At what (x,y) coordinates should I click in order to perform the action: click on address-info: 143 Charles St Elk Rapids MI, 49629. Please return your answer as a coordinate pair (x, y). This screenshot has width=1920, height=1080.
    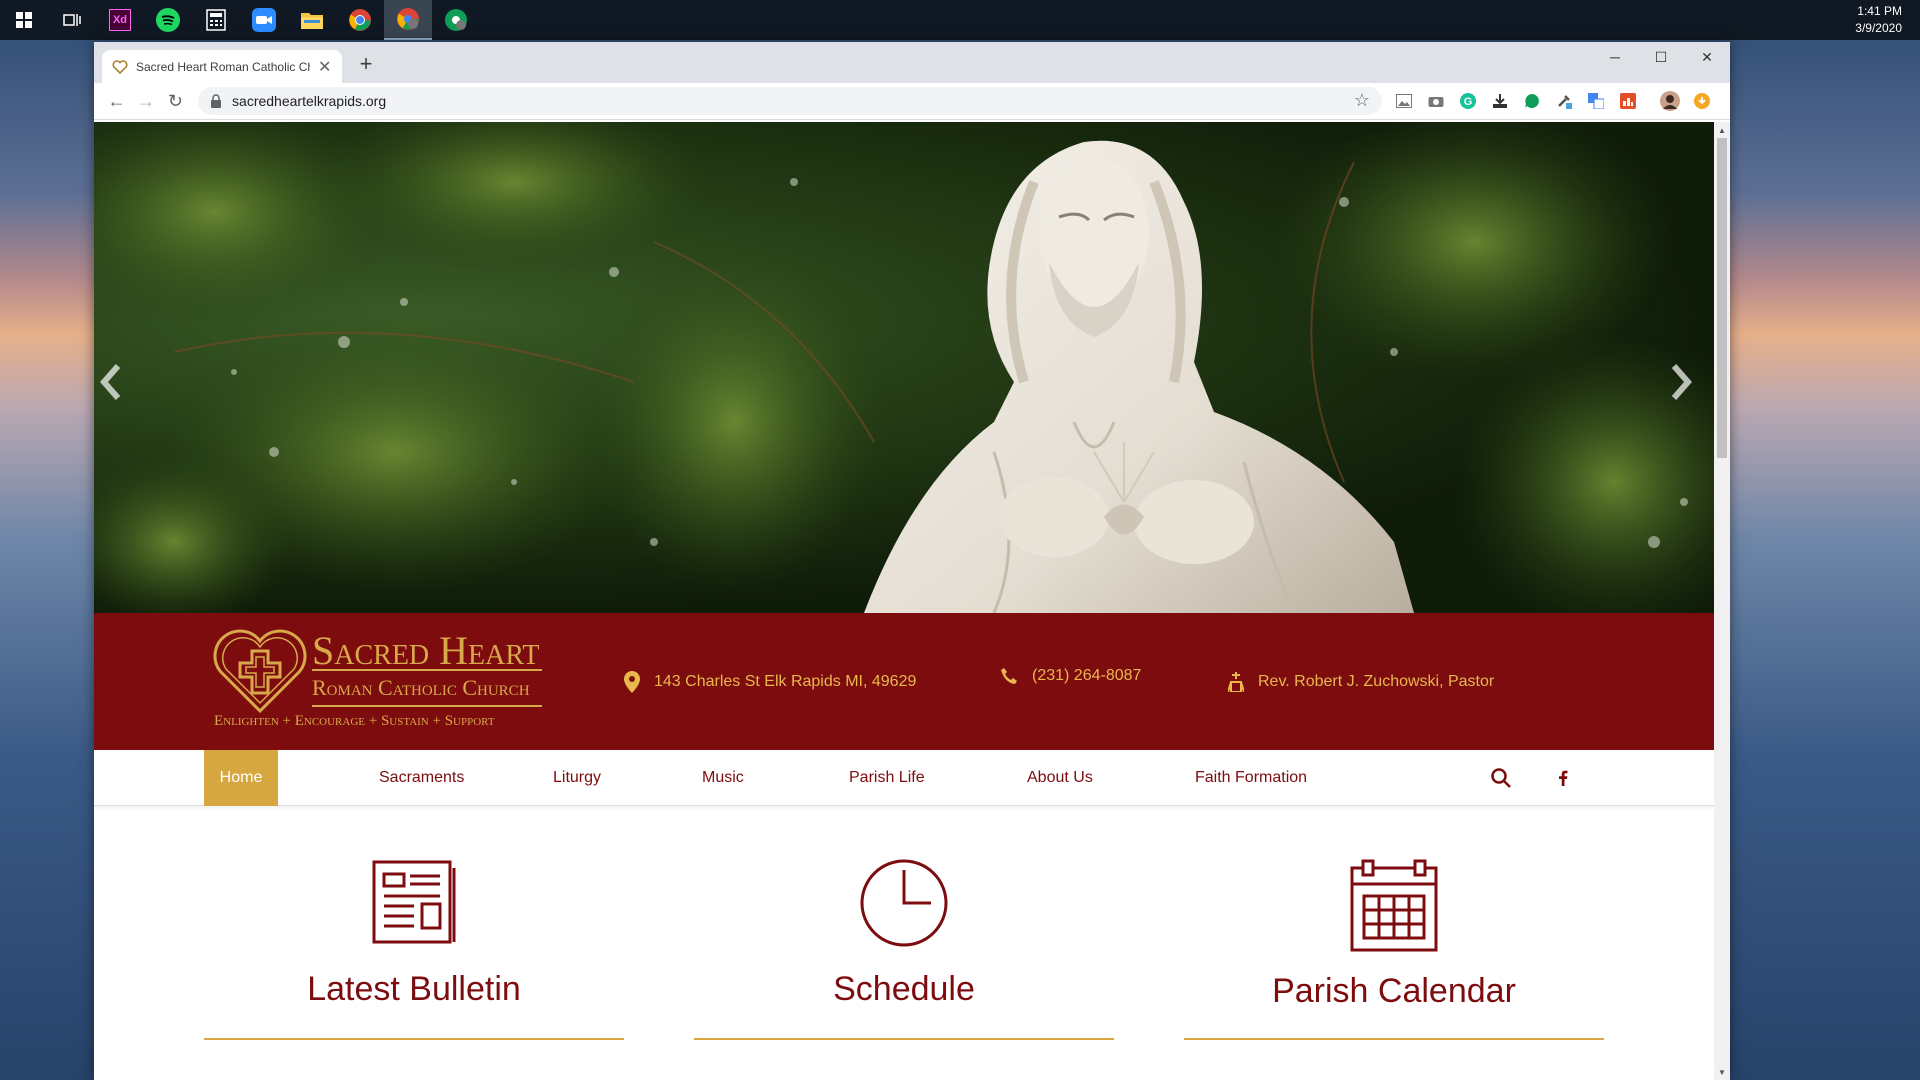
    Looking at the image, I should click on (770, 681).